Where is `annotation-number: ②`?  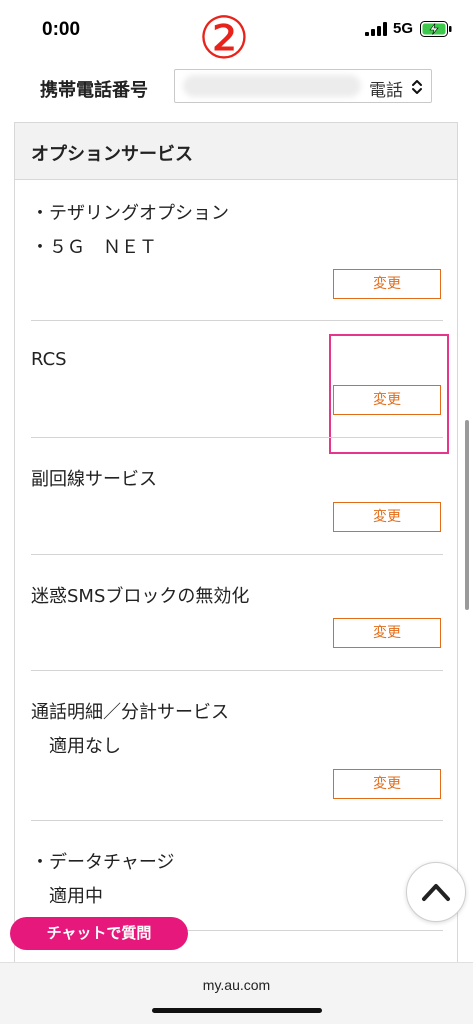
annotation-number: ② is located at coordinates (224, 38).